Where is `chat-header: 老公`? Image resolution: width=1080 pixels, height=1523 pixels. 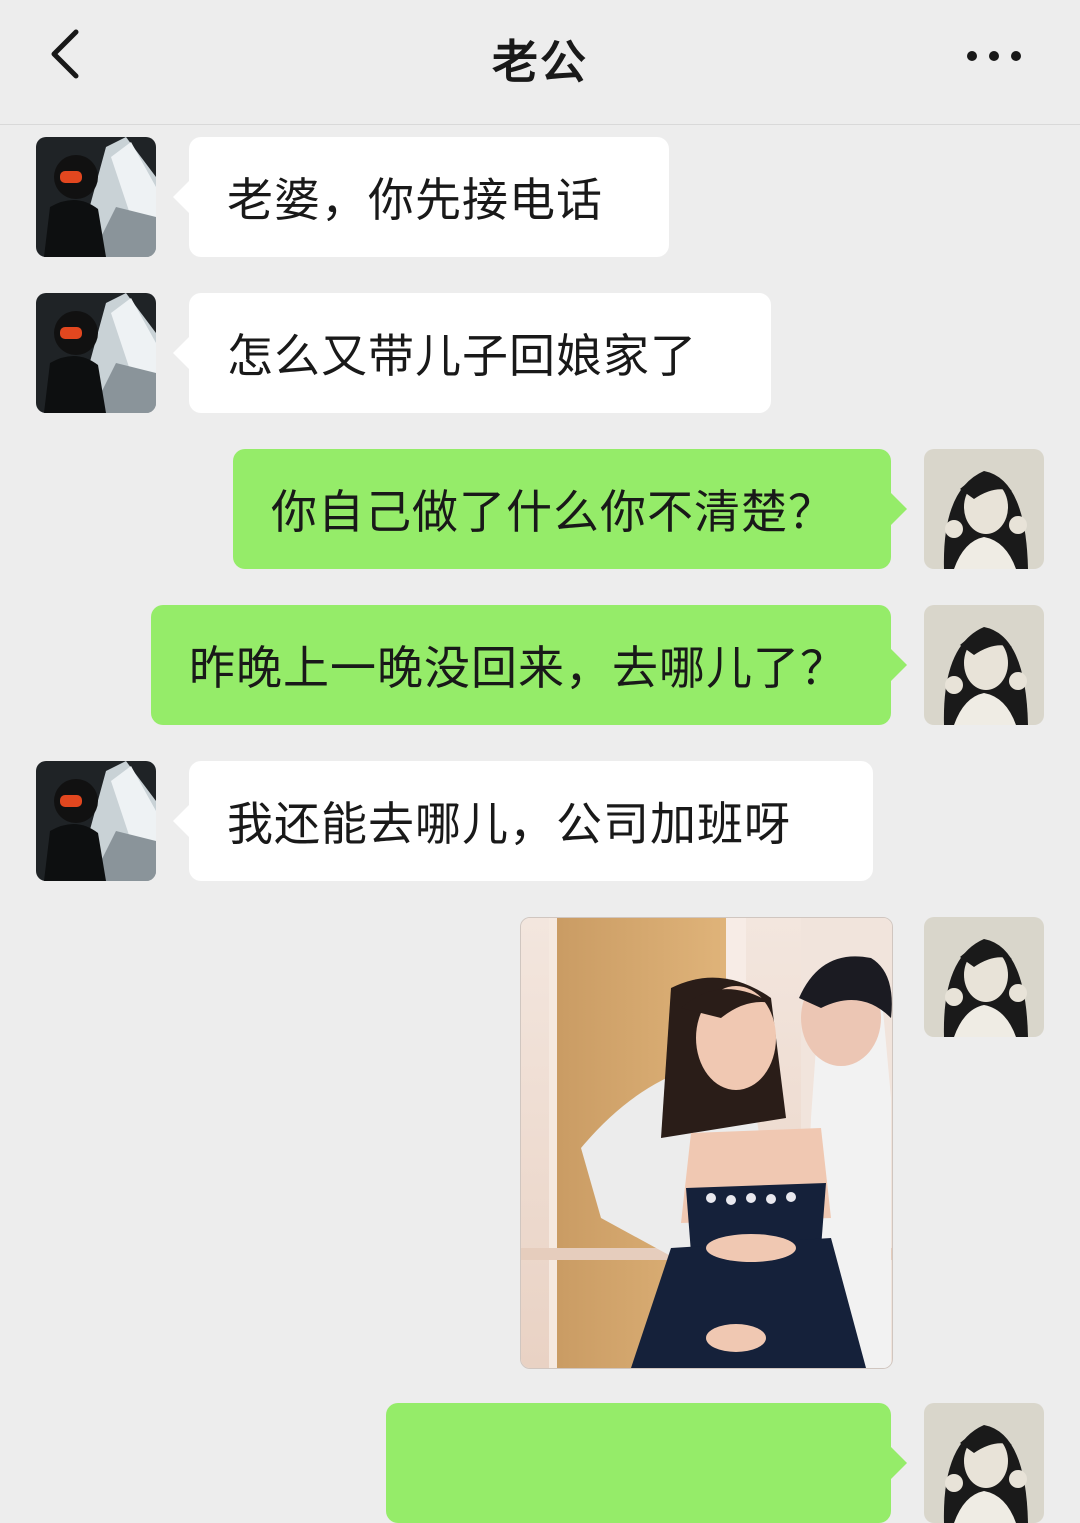 chat-header: 老公 is located at coordinates (540, 62).